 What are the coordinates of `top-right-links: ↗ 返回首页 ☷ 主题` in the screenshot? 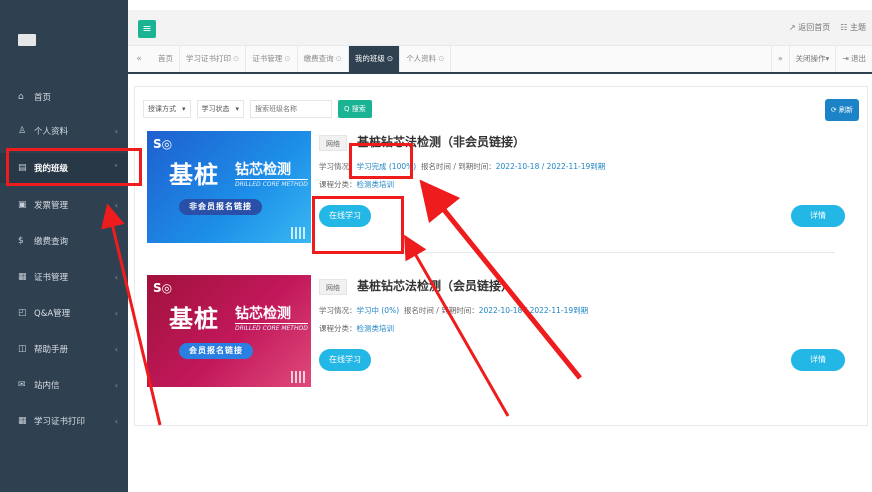 It's located at (827, 27).